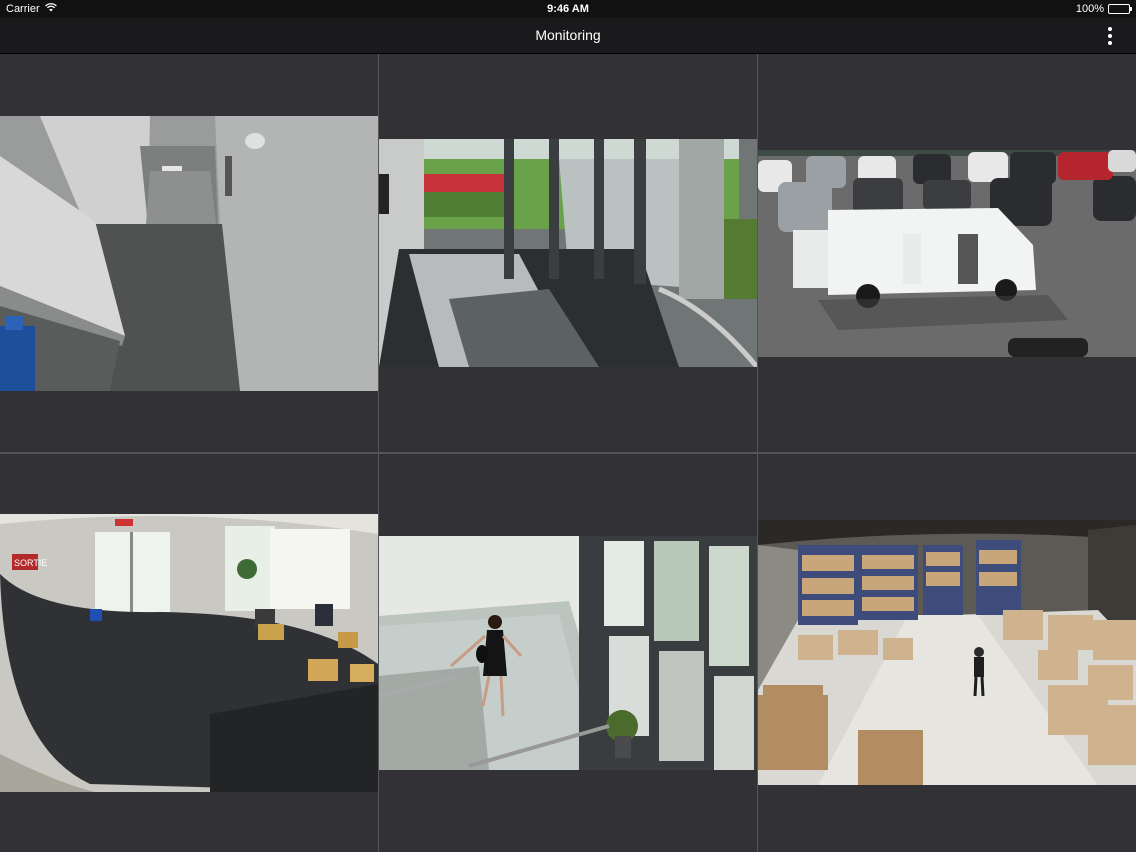 This screenshot has width=1136, height=852. I want to click on nav-bar: Monitoring, so click(568, 36).